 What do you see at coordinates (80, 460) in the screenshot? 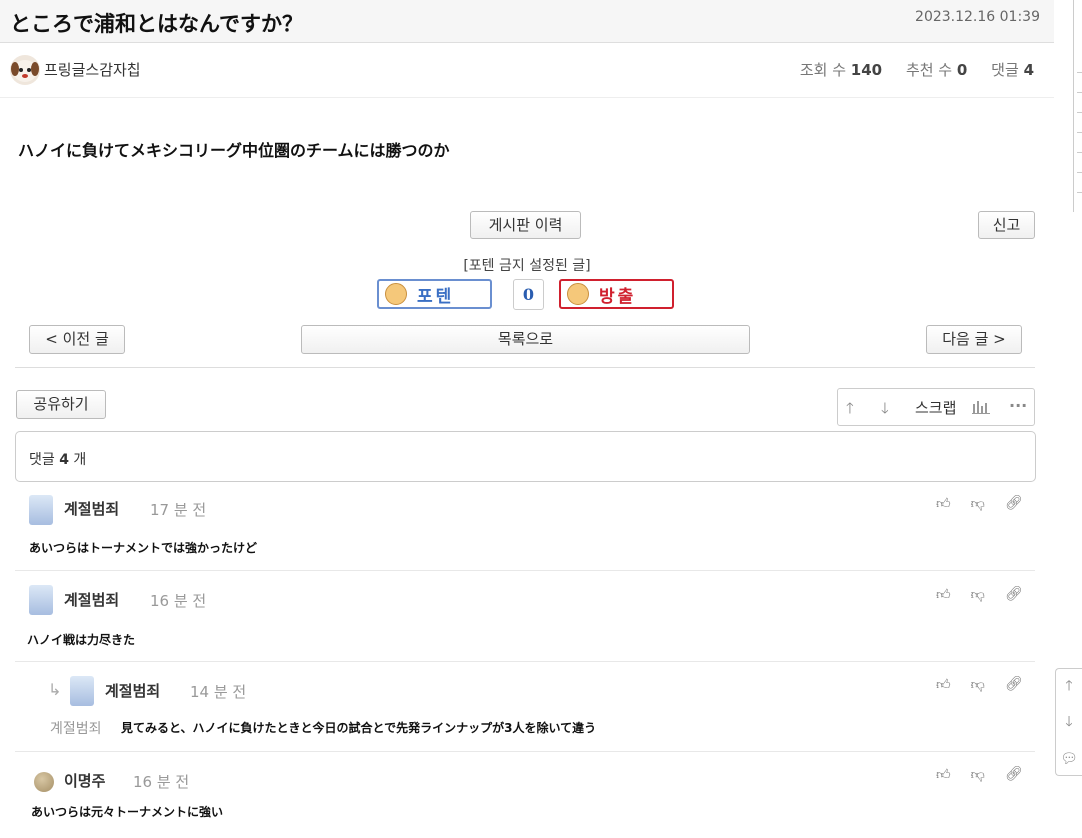
I see `comment-count-unit: 개` at bounding box center [80, 460].